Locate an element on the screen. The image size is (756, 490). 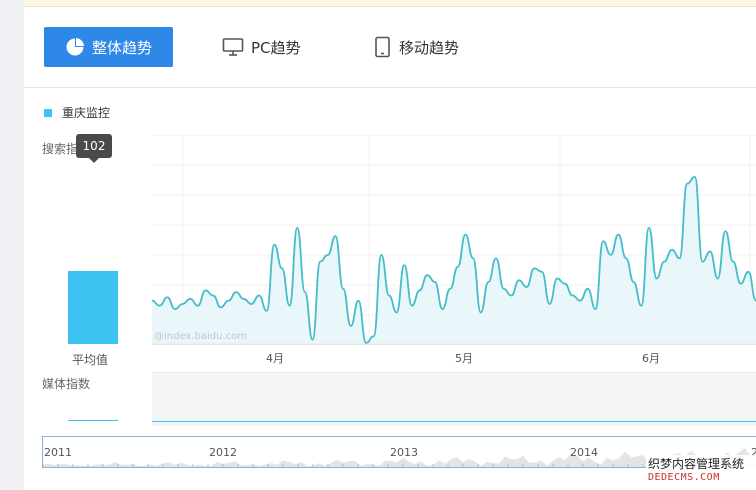
media-index-line is located at coordinates (454, 421).